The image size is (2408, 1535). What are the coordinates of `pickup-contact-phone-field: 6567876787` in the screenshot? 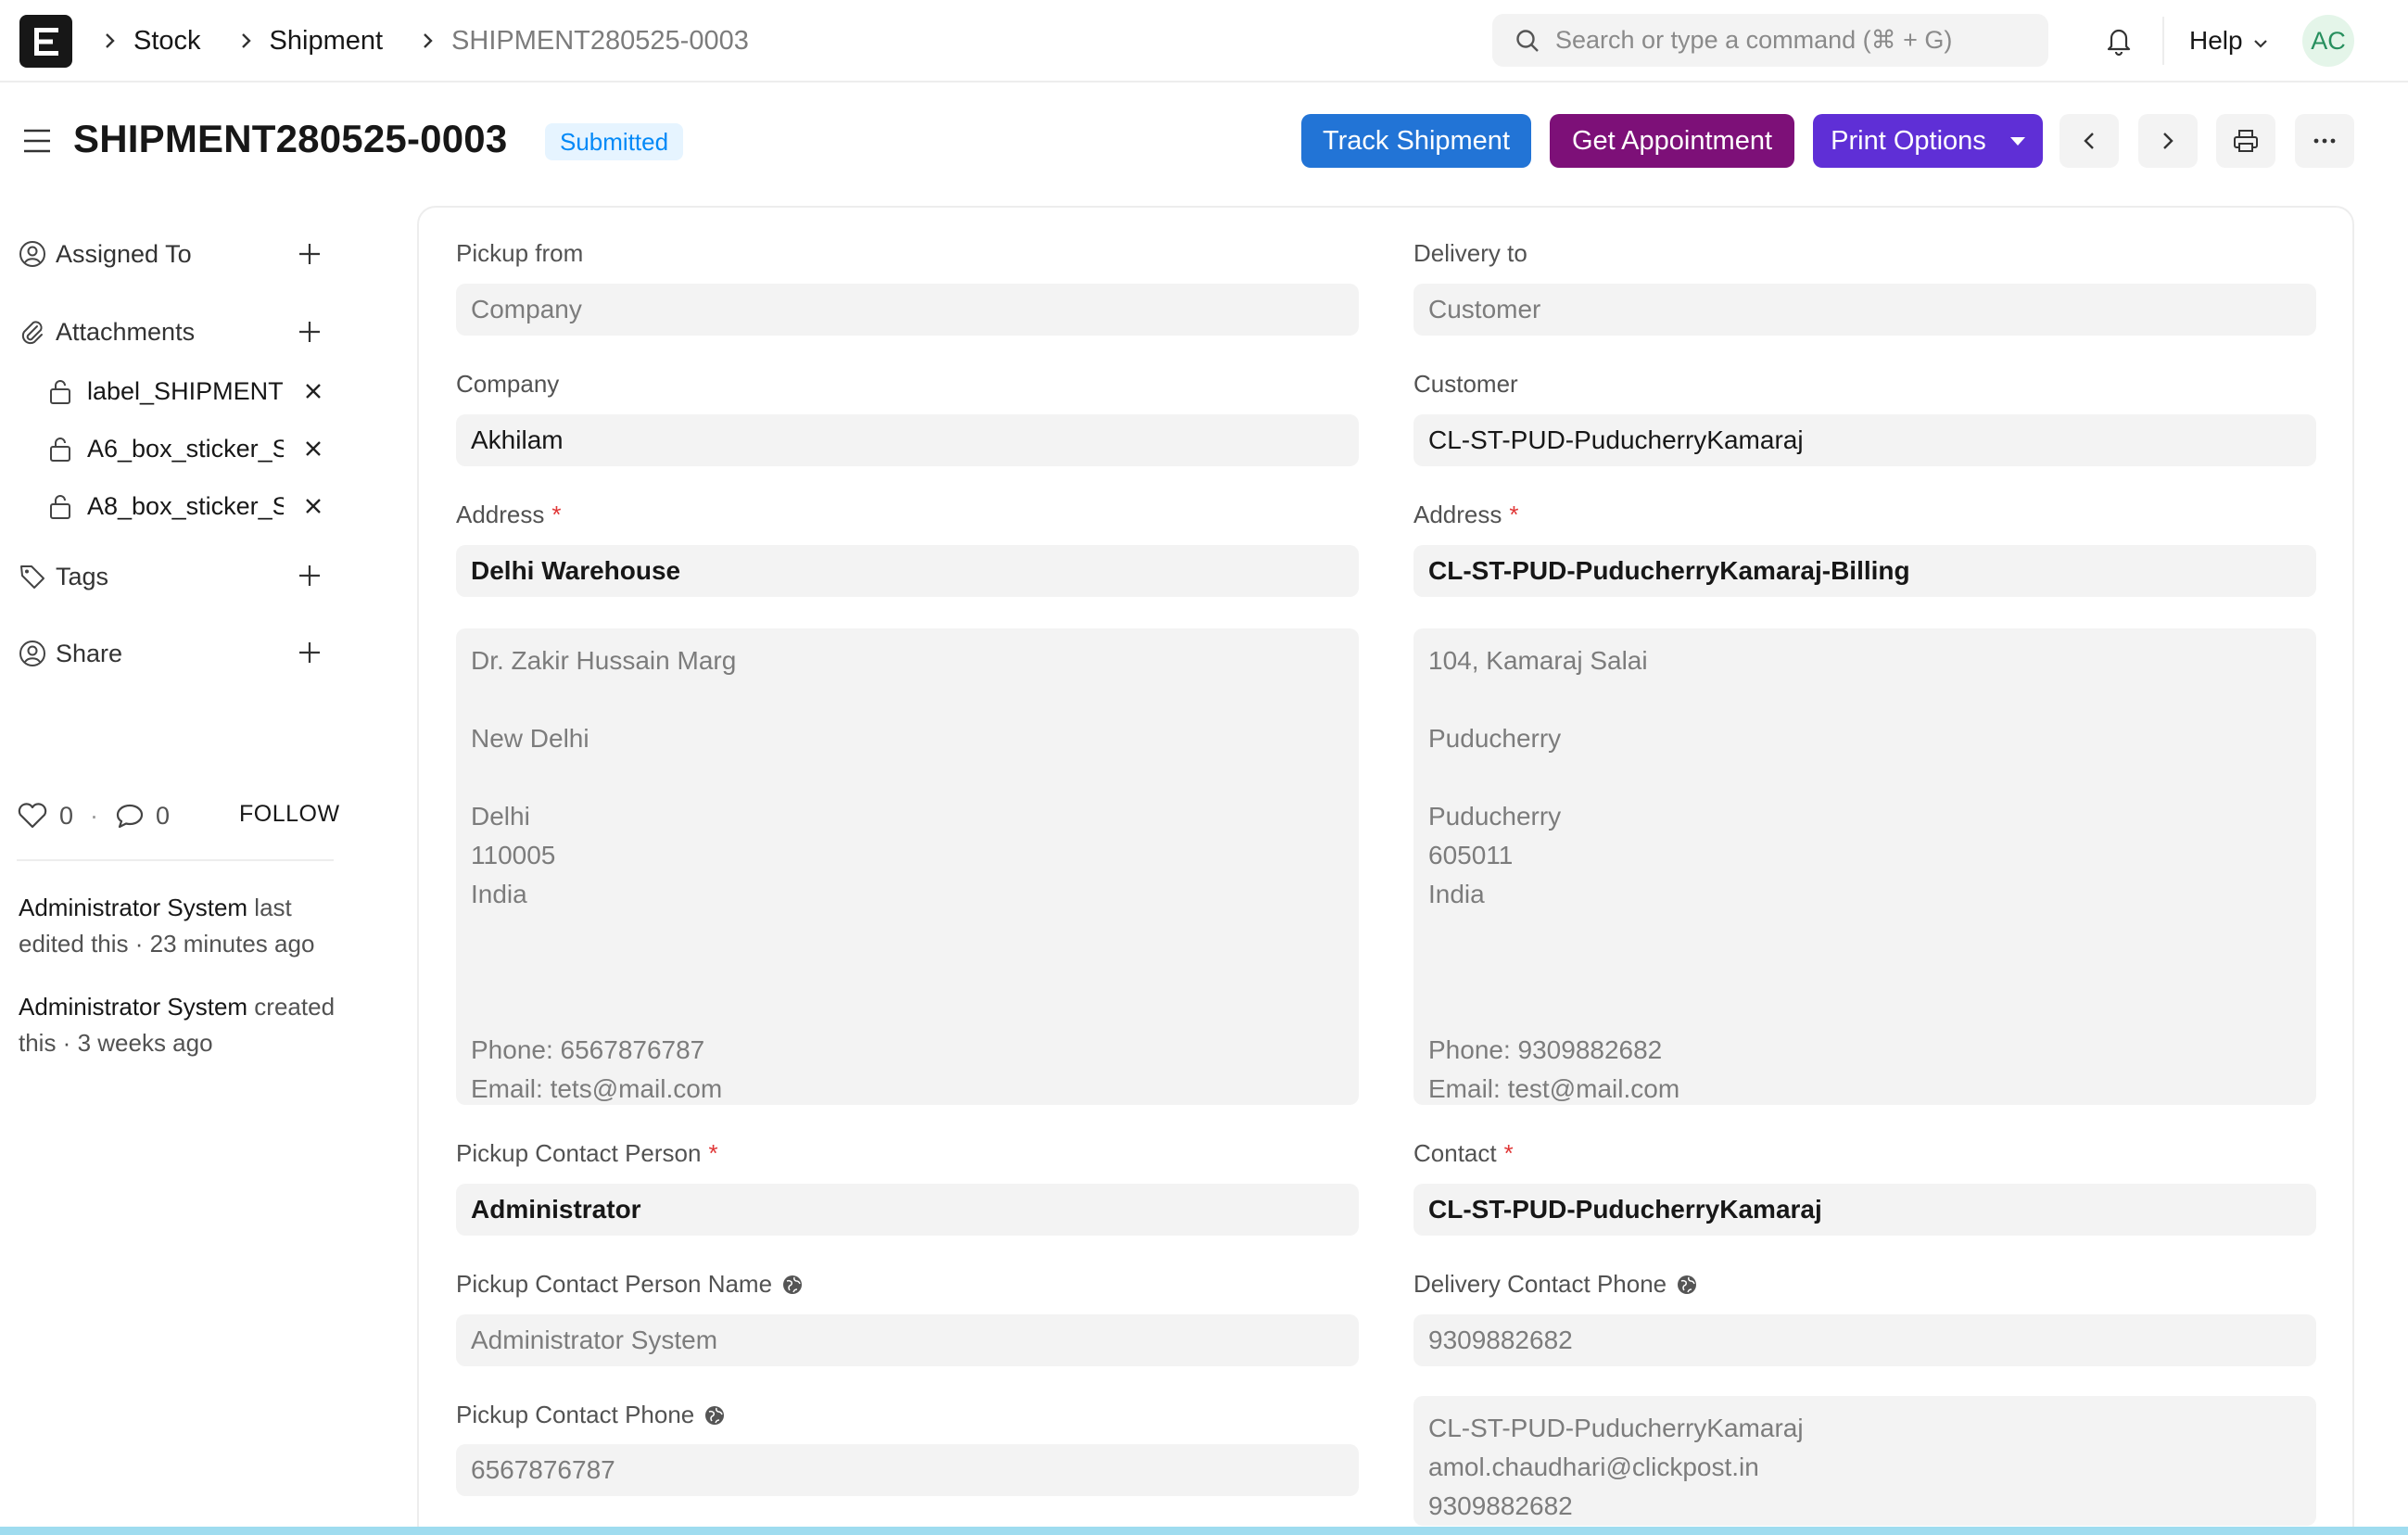 It's located at (907, 1470).